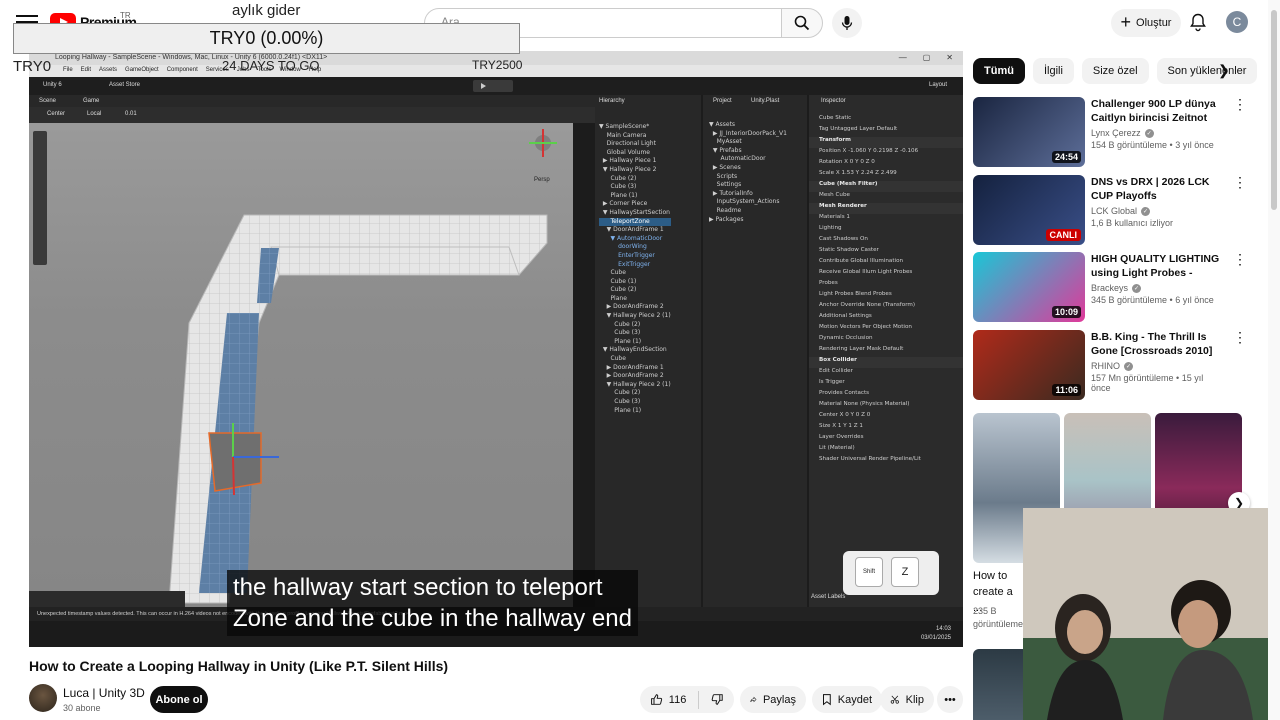  Describe the element at coordinates (1156, 211) in the screenshot. I see `recommended-channel: LCK Global ✓` at that location.